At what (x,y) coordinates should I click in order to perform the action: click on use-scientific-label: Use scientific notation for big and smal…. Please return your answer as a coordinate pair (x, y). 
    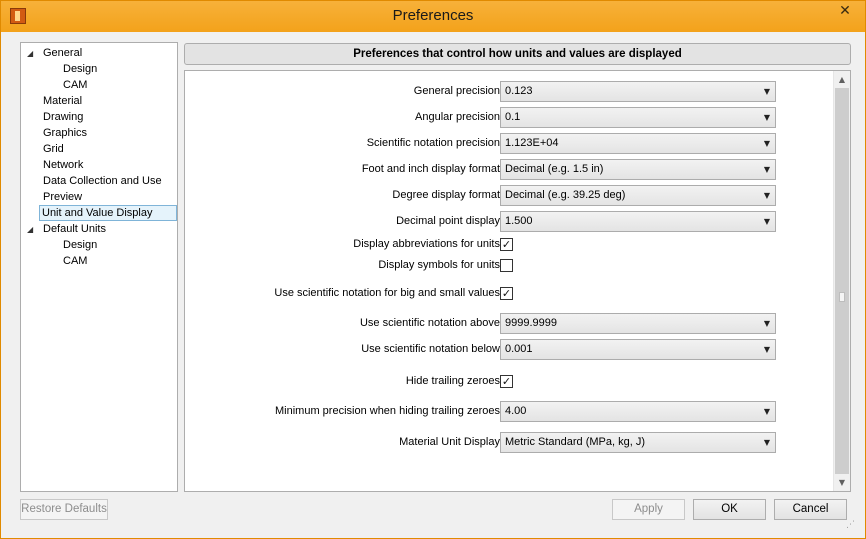
    Looking at the image, I should click on (387, 293).